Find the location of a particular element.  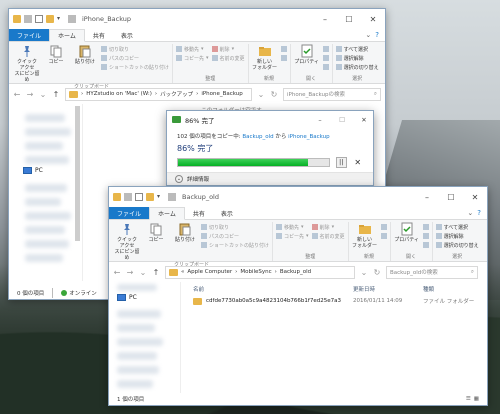

column-date: 更新日時 is located at coordinates (388, 289).